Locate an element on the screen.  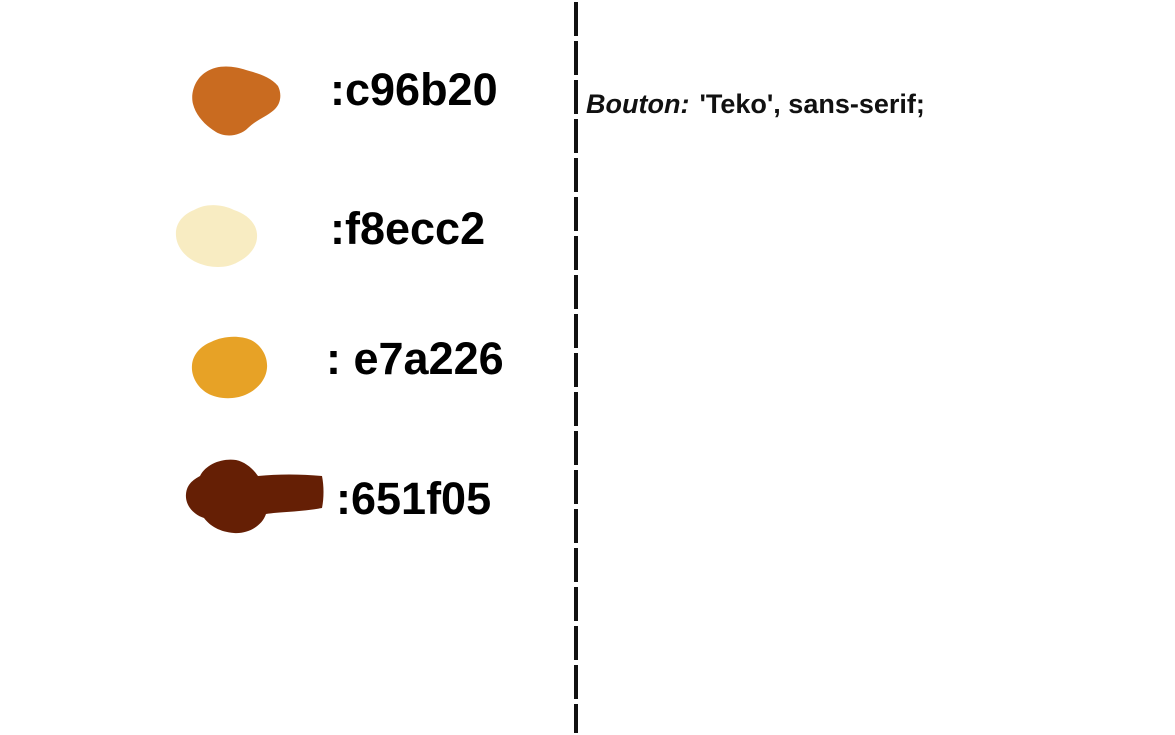
color-code-label: : e7a226 is located at coordinates (415, 358).